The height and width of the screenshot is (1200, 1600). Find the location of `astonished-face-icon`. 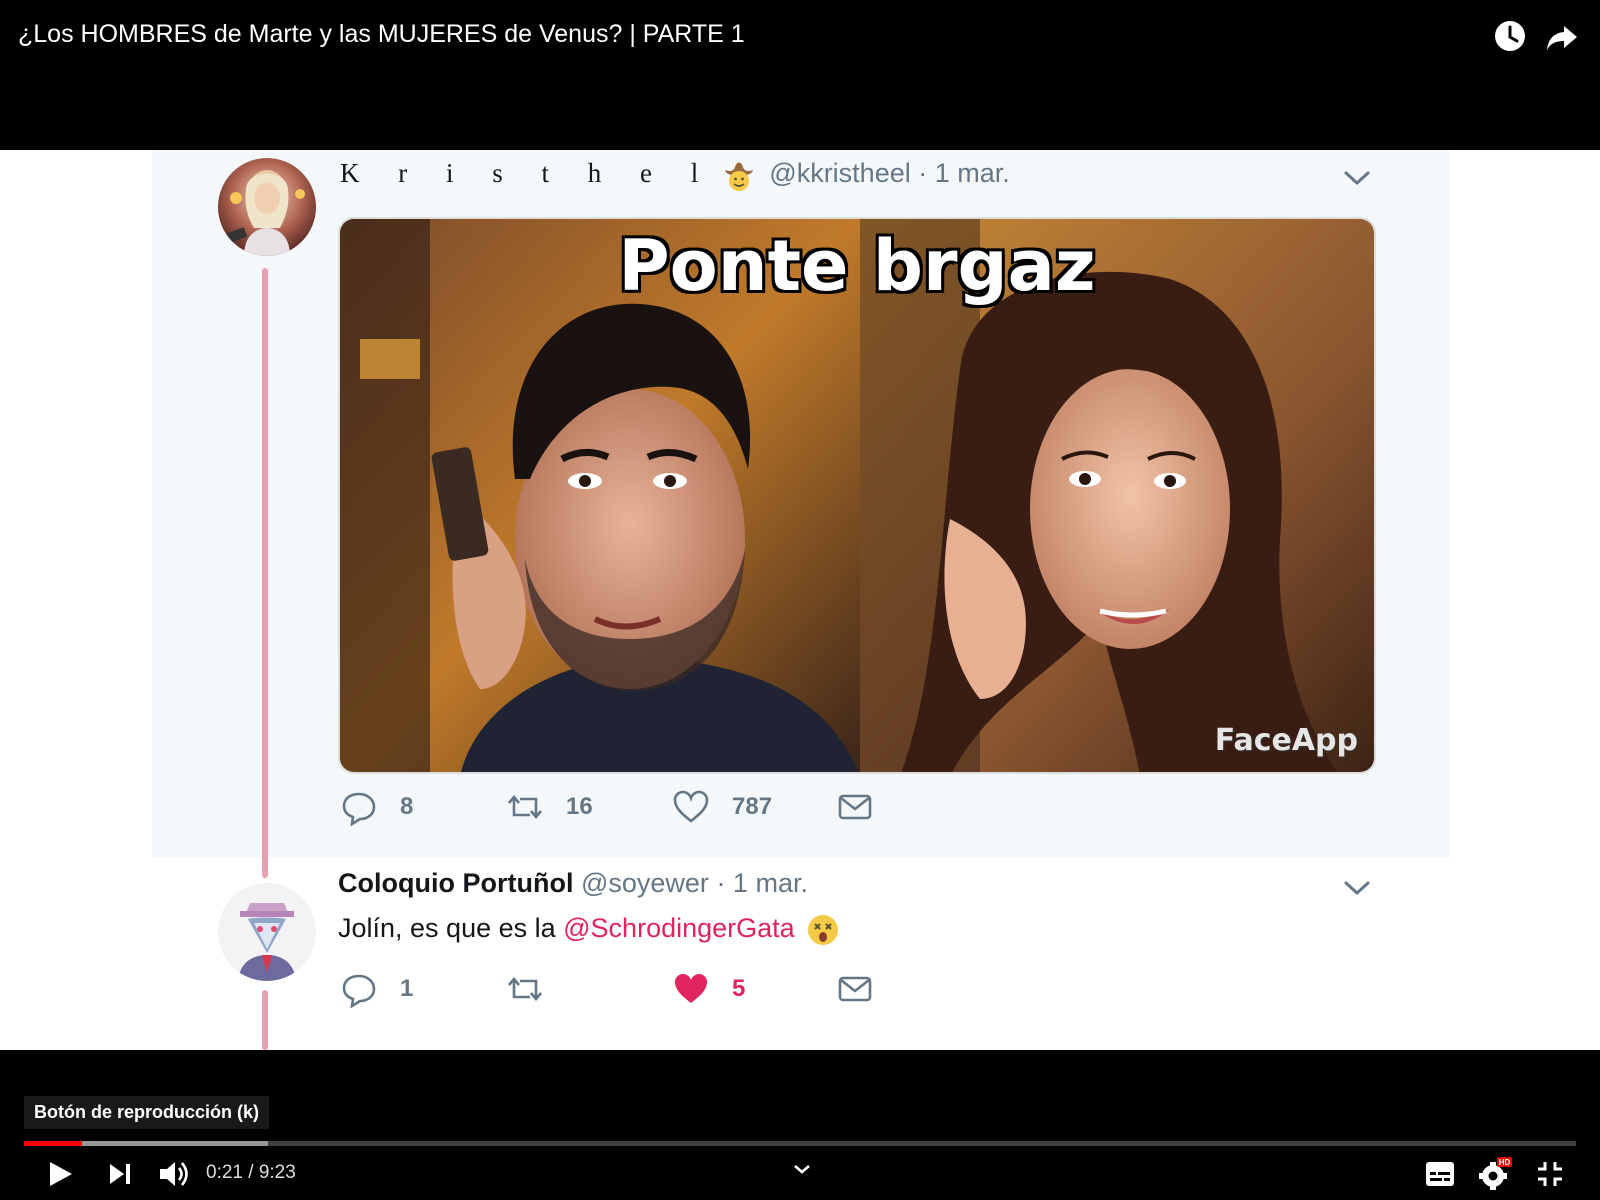

astonished-face-icon is located at coordinates (823, 930).